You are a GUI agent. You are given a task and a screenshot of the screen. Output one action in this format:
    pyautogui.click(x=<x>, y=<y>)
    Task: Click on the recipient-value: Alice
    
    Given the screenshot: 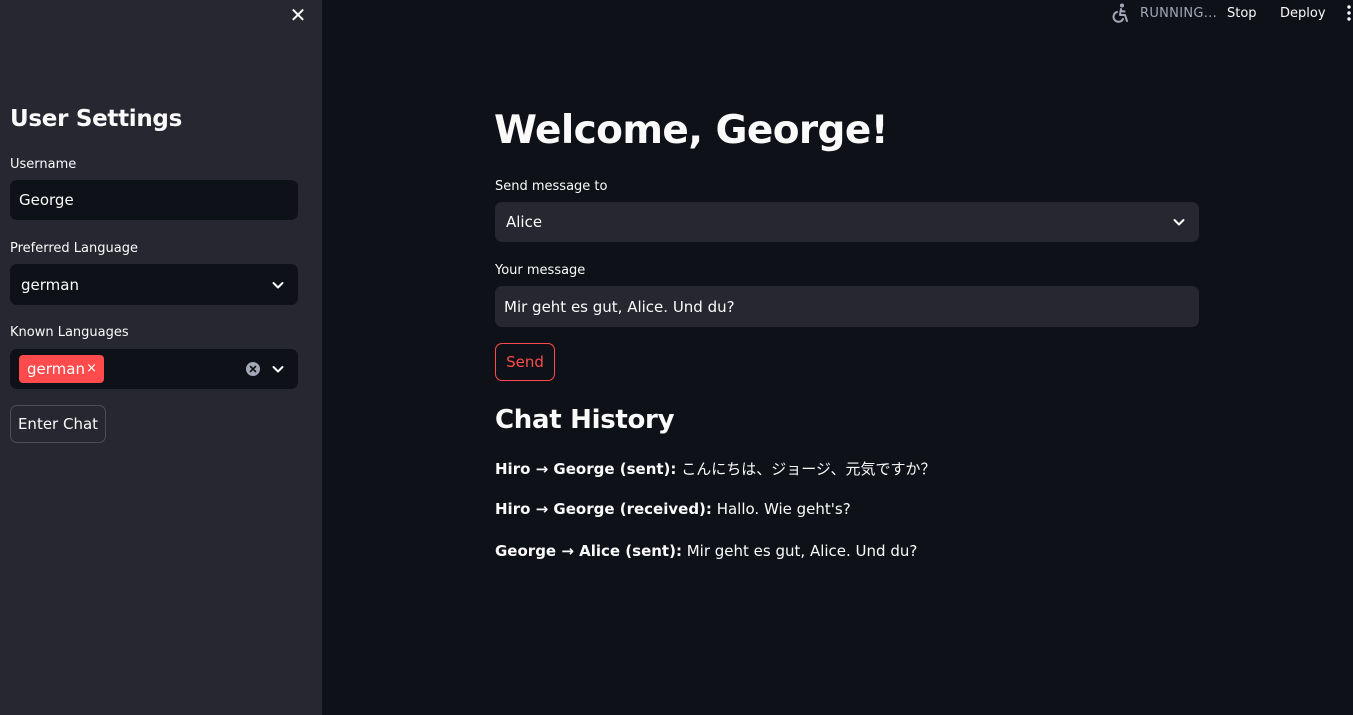 What is the action you would take?
    pyautogui.click(x=524, y=222)
    